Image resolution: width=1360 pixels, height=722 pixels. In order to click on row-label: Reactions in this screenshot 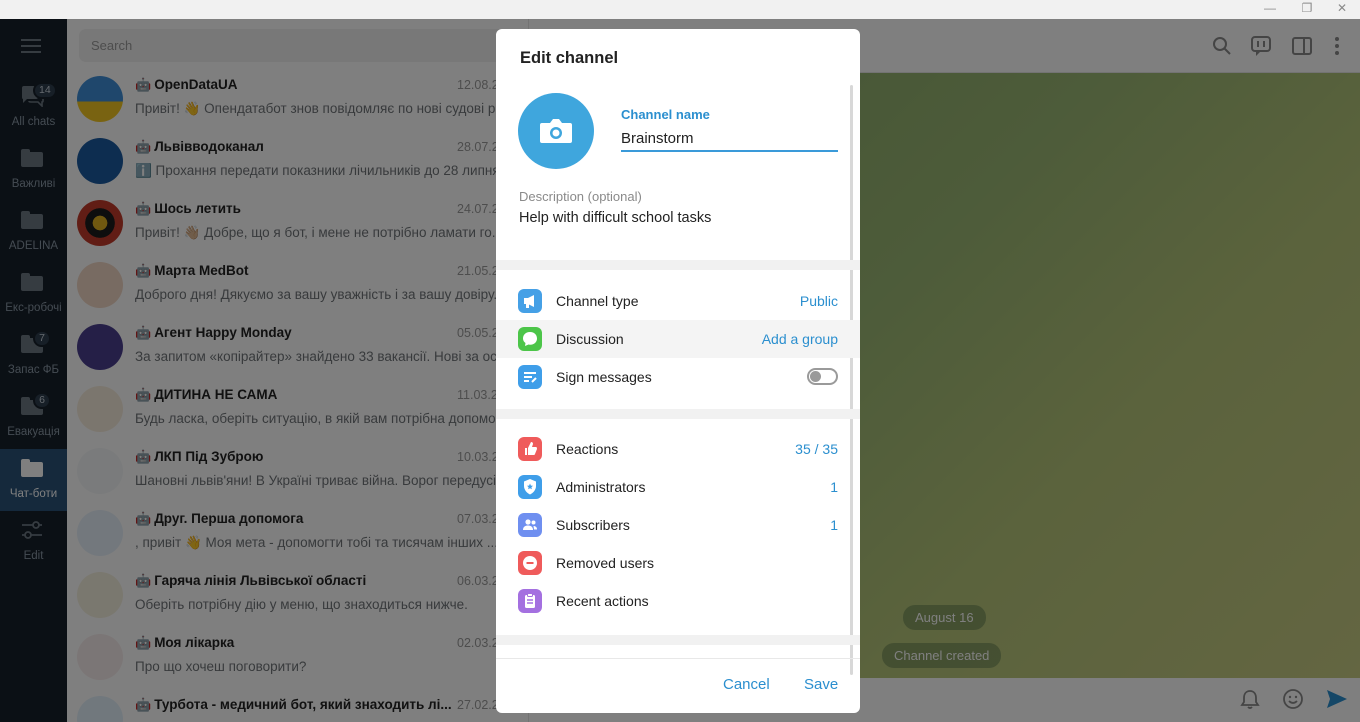, I will do `click(587, 449)`.